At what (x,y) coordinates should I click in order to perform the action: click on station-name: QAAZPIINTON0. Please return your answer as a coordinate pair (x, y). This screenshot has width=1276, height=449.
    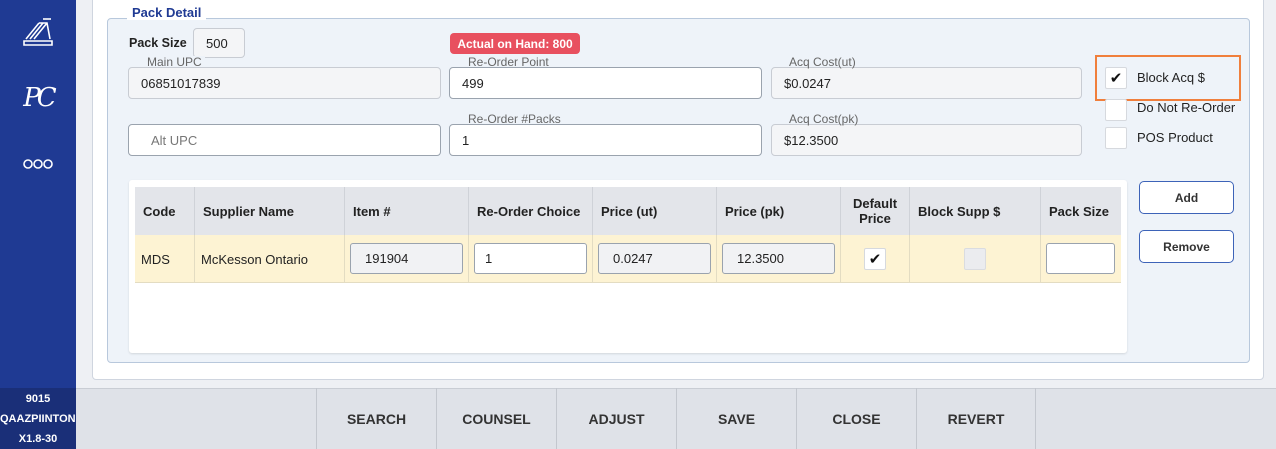
    Looking at the image, I should click on (38, 419).